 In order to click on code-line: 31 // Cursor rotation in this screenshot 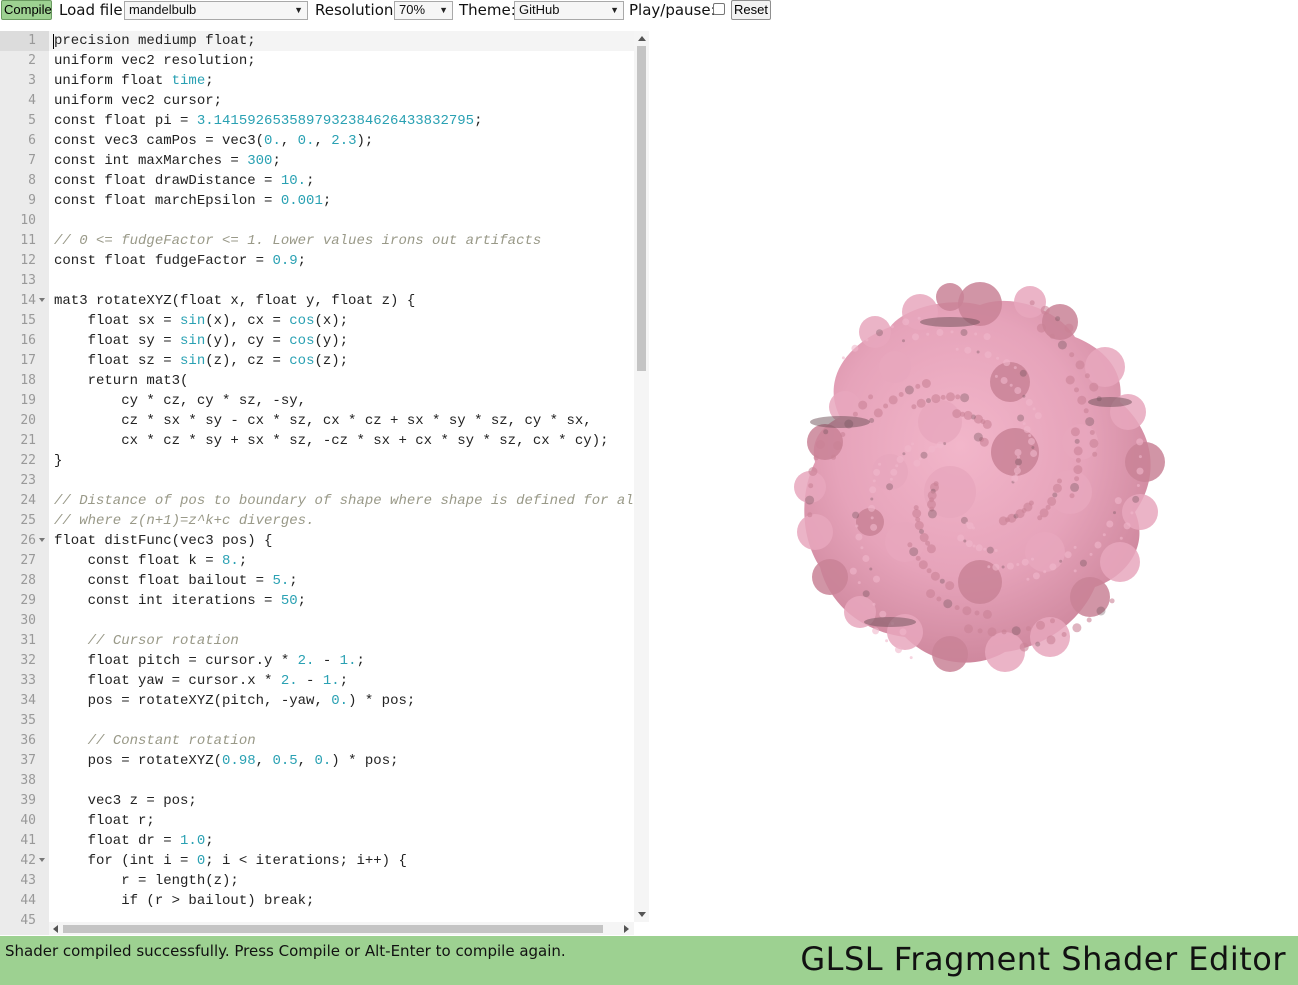, I will do `click(317, 641)`.